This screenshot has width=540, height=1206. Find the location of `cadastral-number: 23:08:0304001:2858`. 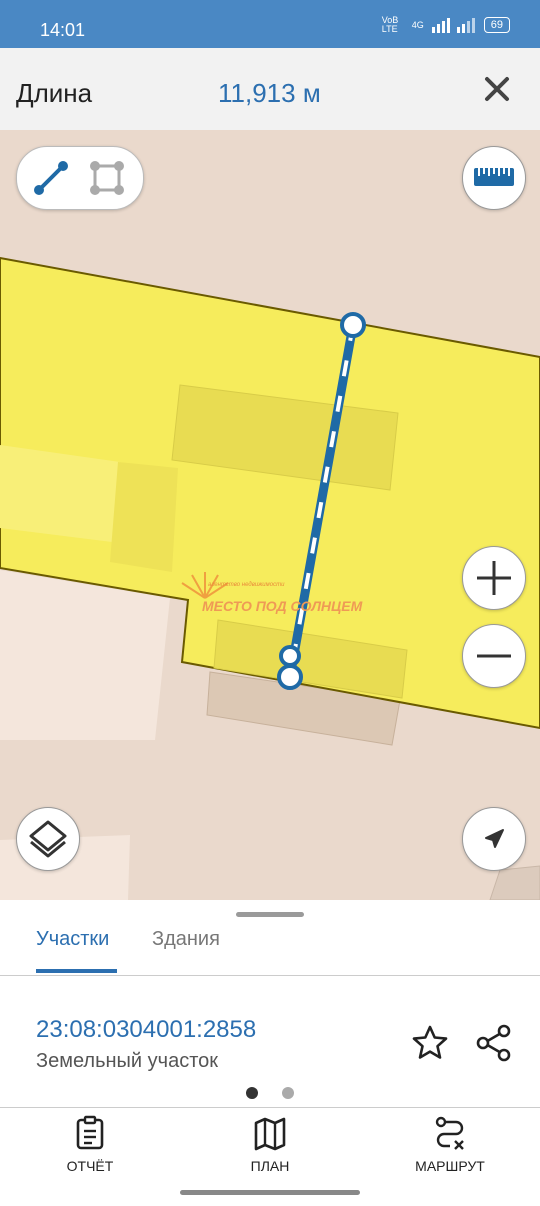

cadastral-number: 23:08:0304001:2858 is located at coordinates (146, 1030).